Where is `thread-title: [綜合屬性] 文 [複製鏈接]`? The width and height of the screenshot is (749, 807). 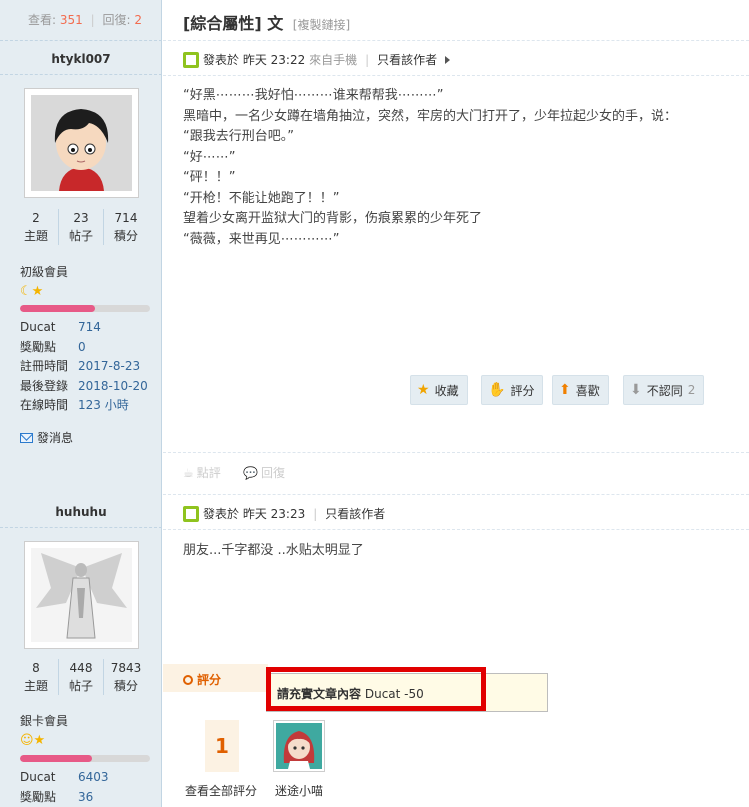 thread-title: [綜合屬性] 文 [複製鏈接] is located at coordinates (266, 22).